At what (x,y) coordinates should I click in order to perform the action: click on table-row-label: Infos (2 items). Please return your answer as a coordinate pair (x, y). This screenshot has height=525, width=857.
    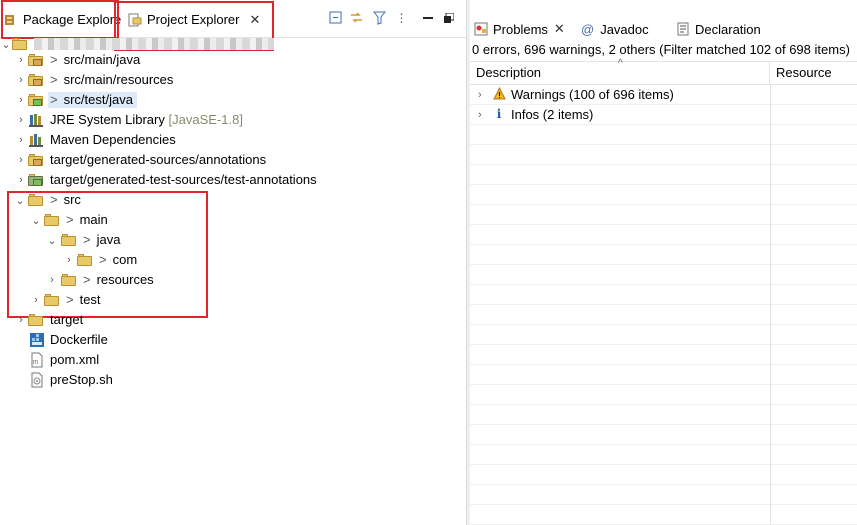
    Looking at the image, I should click on (552, 114).